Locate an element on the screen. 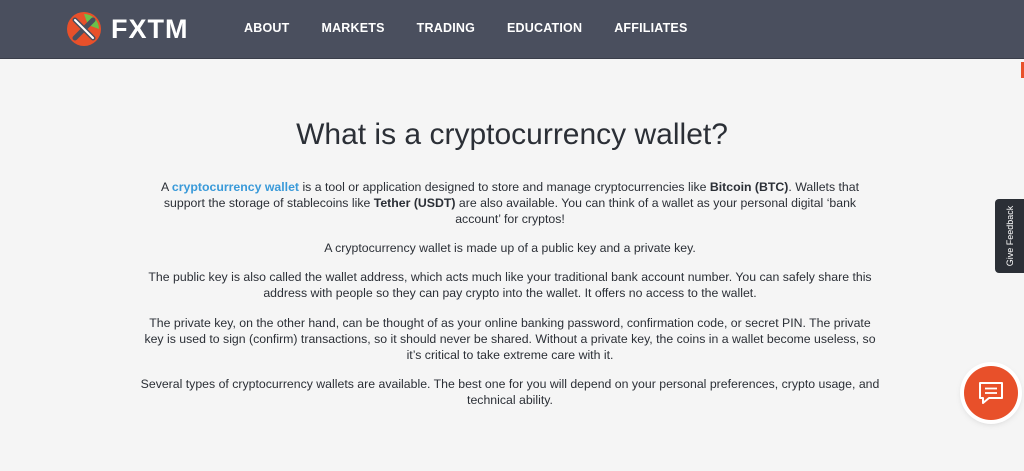  bitcoin-term: Bitcoin (BTC) is located at coordinates (749, 187).